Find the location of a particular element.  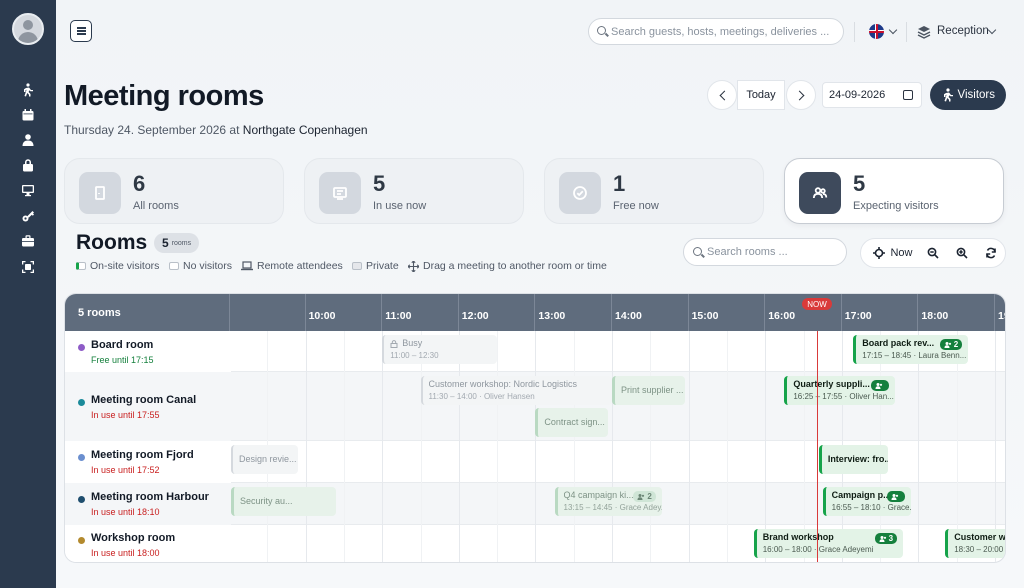

sidebar-item-scan is located at coordinates (28, 267).